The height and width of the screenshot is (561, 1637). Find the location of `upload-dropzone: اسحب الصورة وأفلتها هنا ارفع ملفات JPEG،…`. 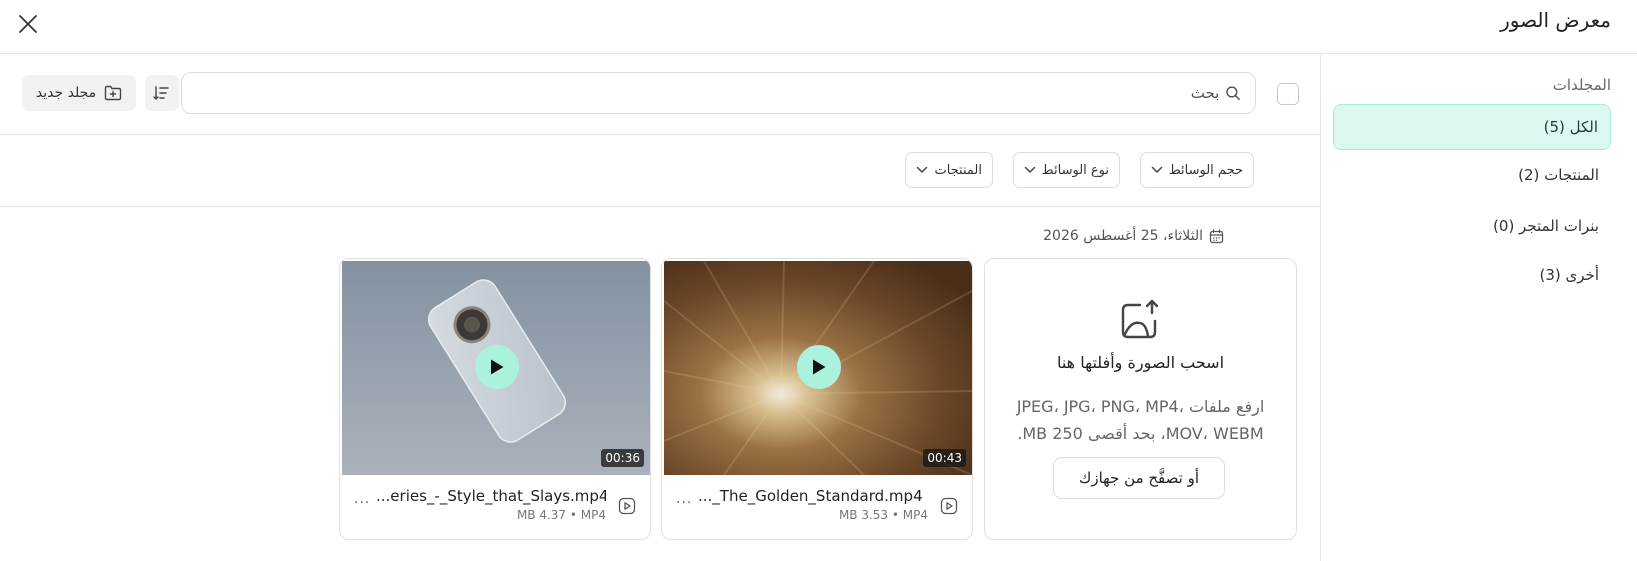

upload-dropzone: اسحب الصورة وأفلتها هنا ارفع ملفات JPEG،… is located at coordinates (1140, 399).